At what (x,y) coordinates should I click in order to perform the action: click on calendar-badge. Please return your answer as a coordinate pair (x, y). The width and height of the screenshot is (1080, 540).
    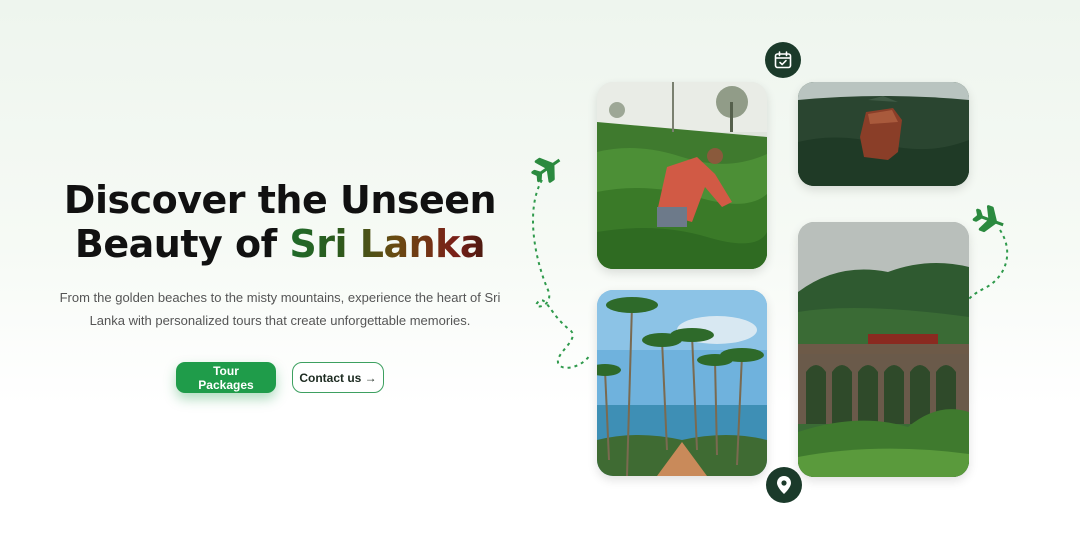
    Looking at the image, I should click on (783, 60).